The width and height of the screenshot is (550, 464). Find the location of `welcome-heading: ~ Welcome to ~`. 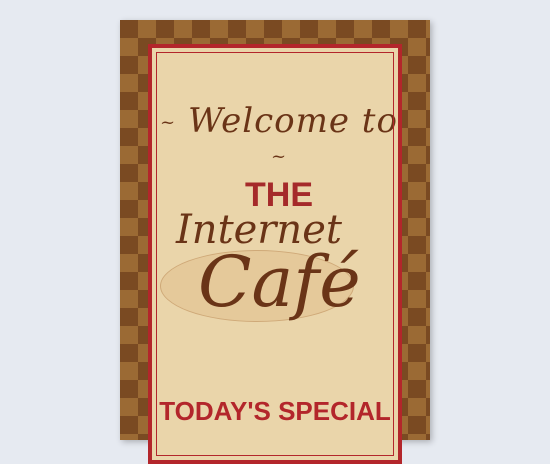

welcome-heading: ~ Welcome to ~ is located at coordinates (279, 138).